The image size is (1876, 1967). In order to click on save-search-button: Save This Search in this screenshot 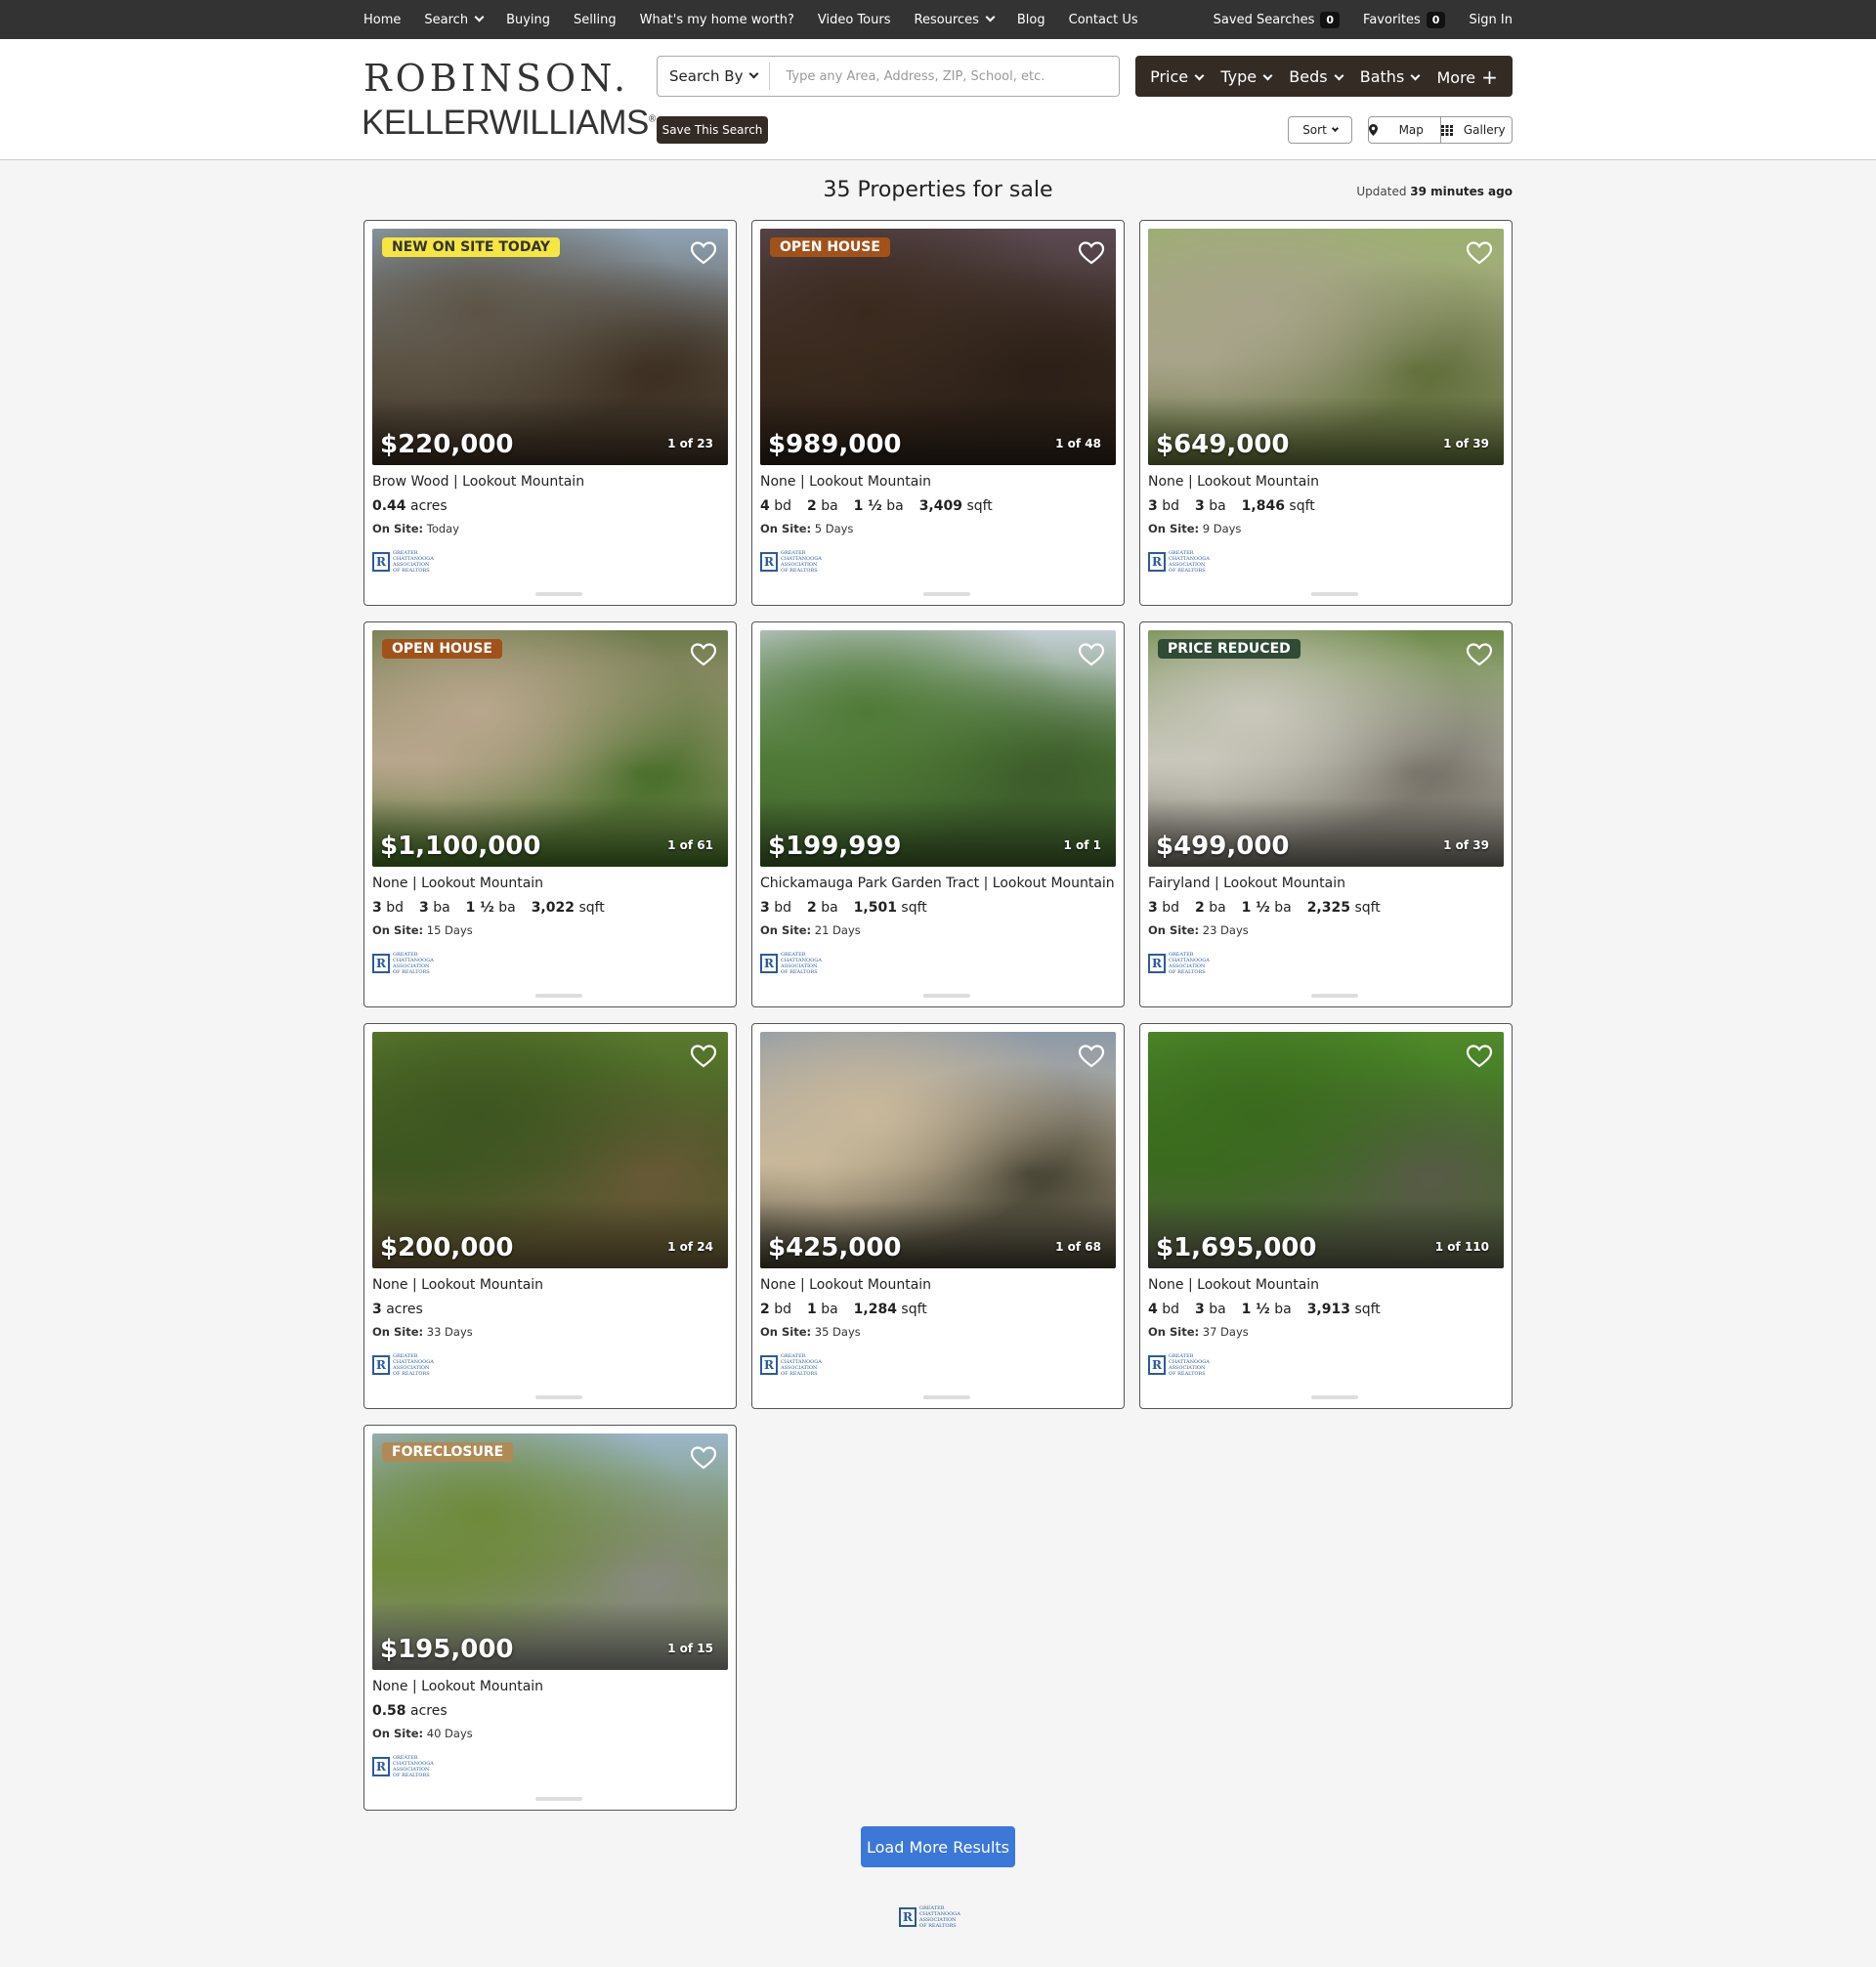, I will do `click(712, 130)`.